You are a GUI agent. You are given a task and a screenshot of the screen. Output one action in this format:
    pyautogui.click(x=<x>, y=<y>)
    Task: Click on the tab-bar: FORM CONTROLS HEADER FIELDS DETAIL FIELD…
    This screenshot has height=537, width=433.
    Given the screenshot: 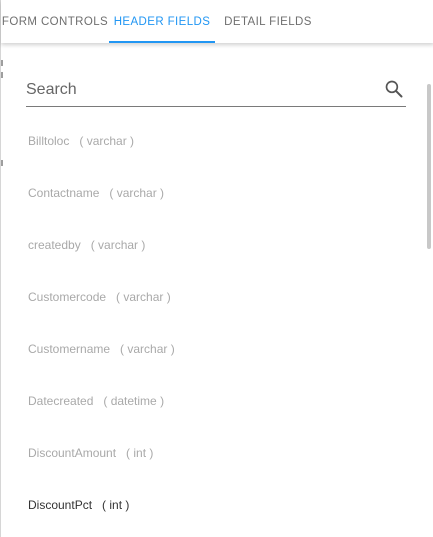 What is the action you would take?
    pyautogui.click(x=217, y=21)
    